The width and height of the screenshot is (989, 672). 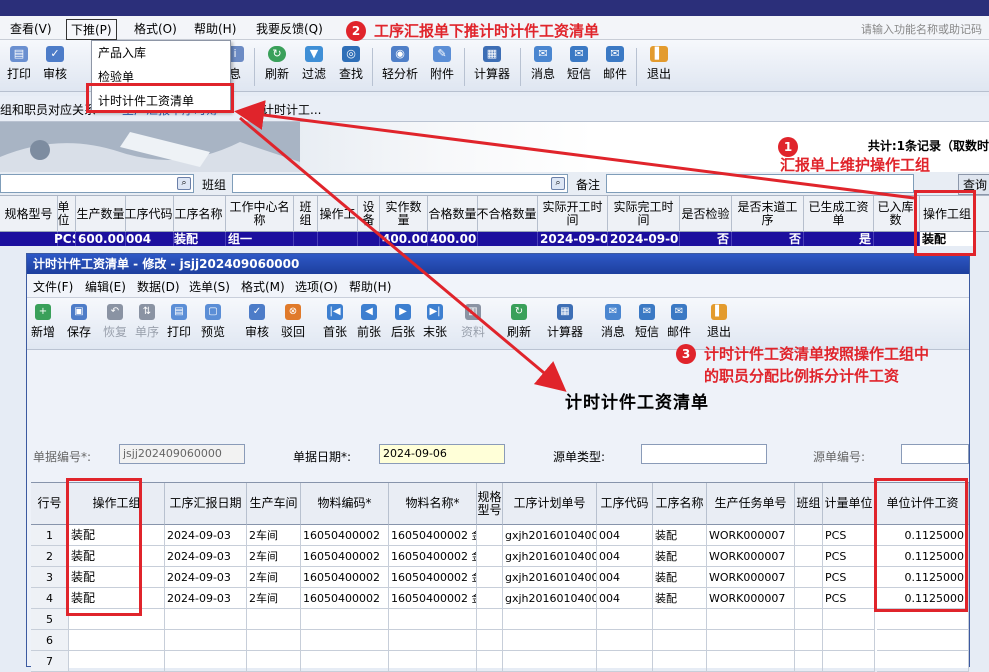 I want to click on report-cell: 是, so click(x=839, y=239).